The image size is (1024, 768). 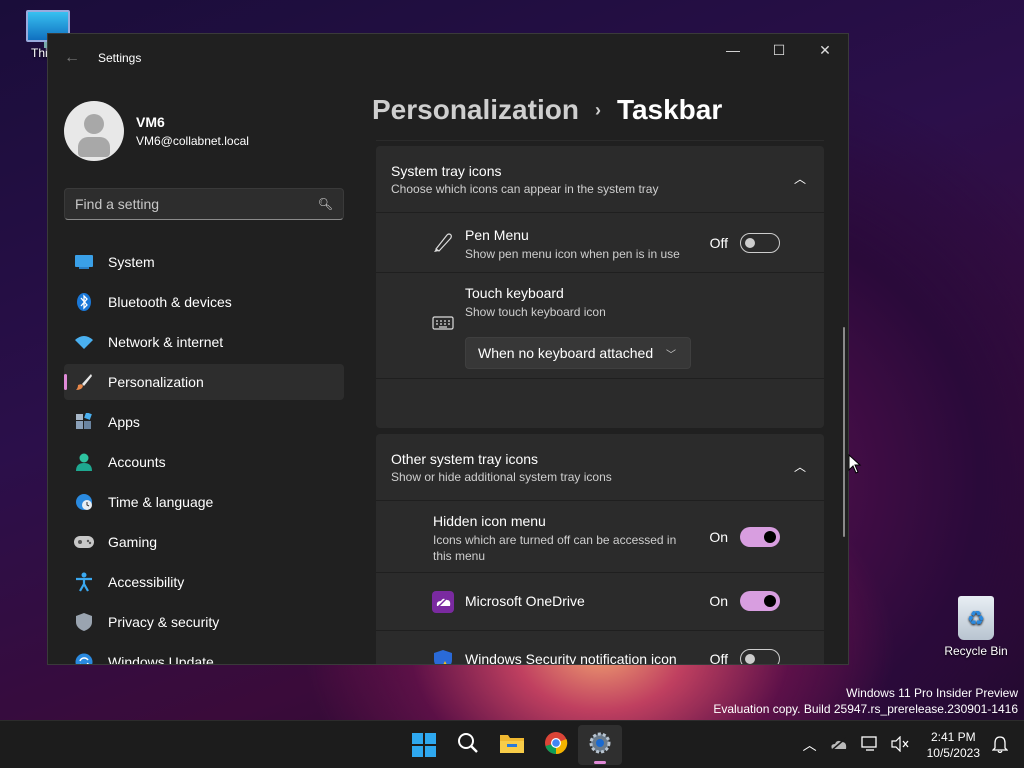 What do you see at coordinates (120, 58) in the screenshot?
I see `window-title: Settings` at bounding box center [120, 58].